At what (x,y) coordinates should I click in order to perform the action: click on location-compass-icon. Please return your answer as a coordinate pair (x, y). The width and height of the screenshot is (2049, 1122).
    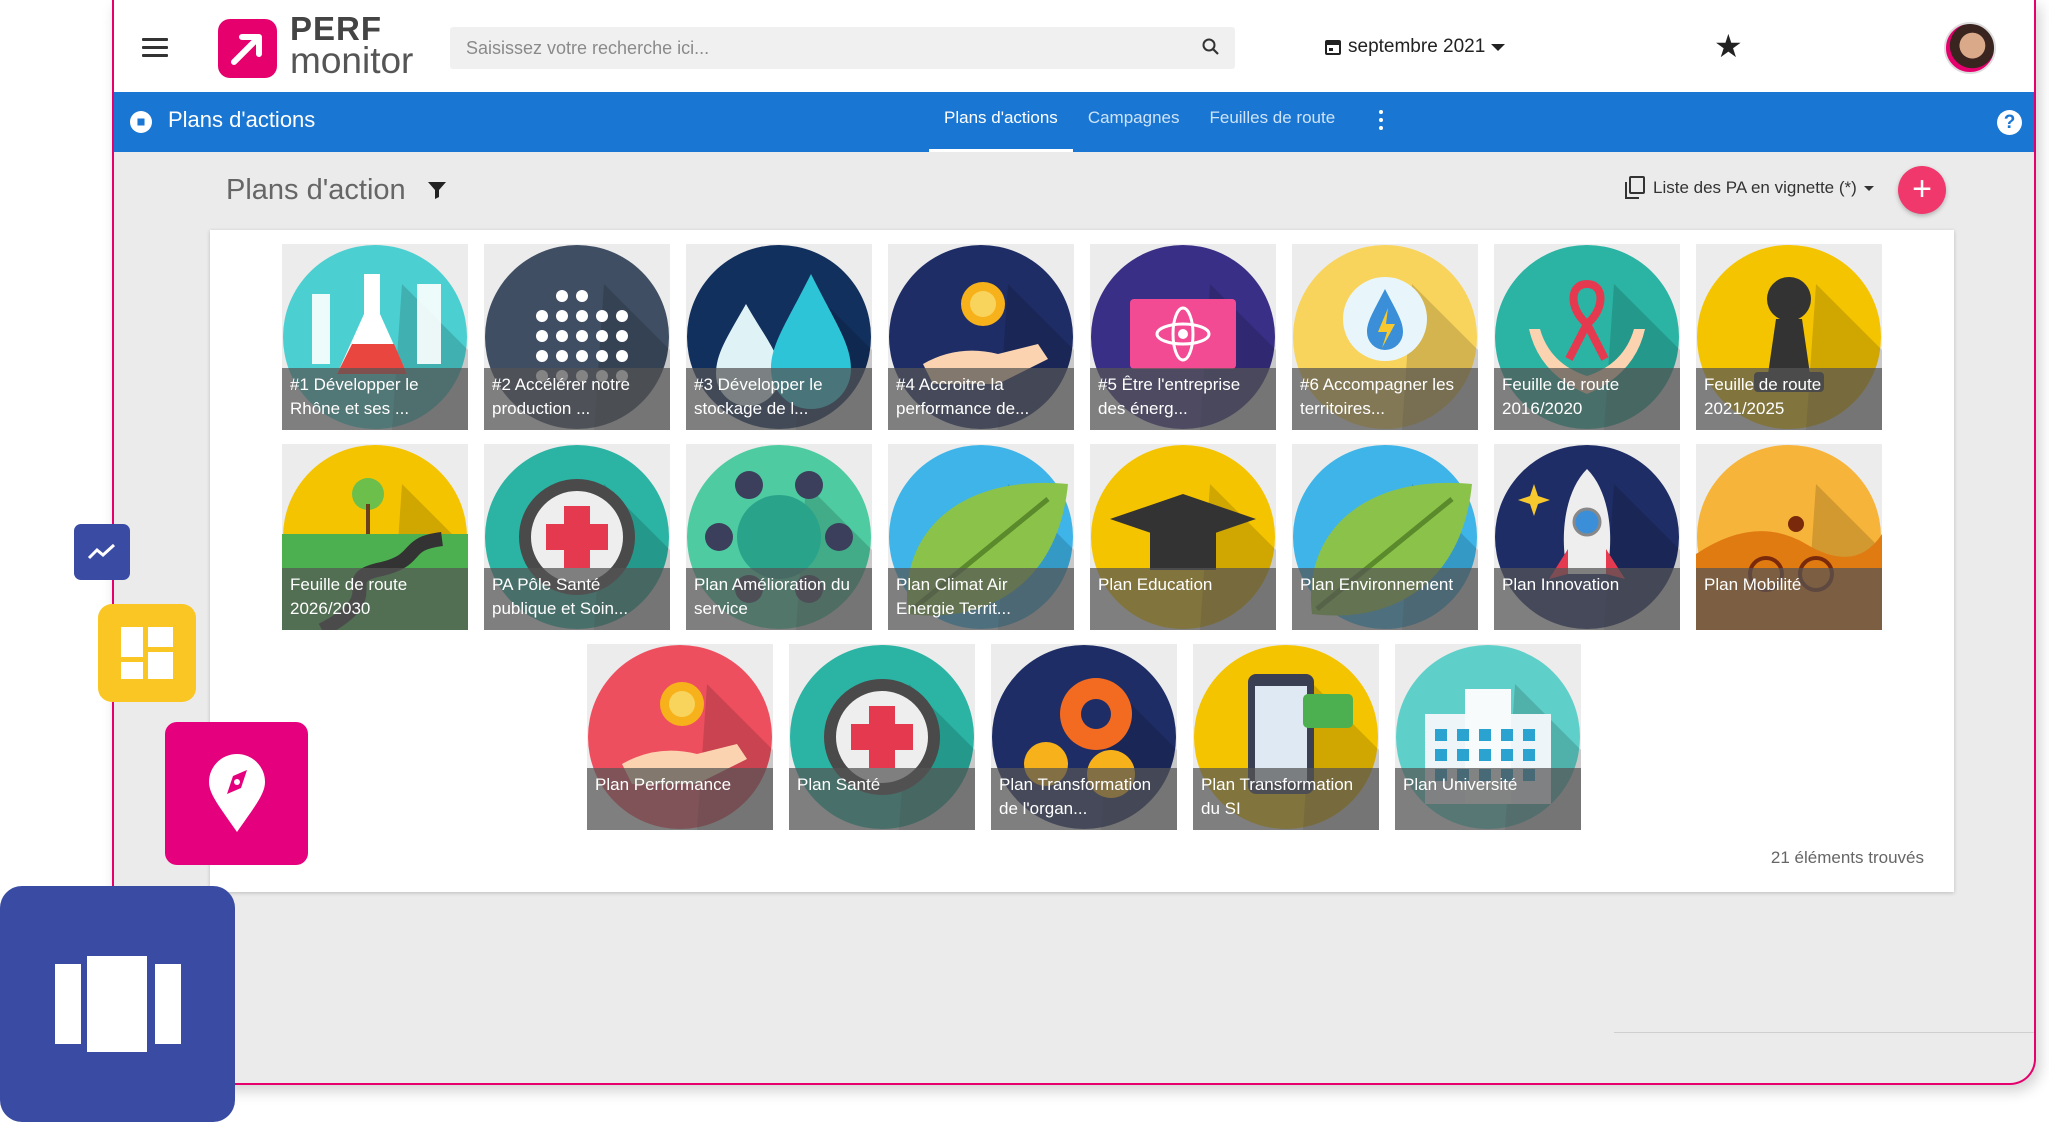
    Looking at the image, I should click on (236, 793).